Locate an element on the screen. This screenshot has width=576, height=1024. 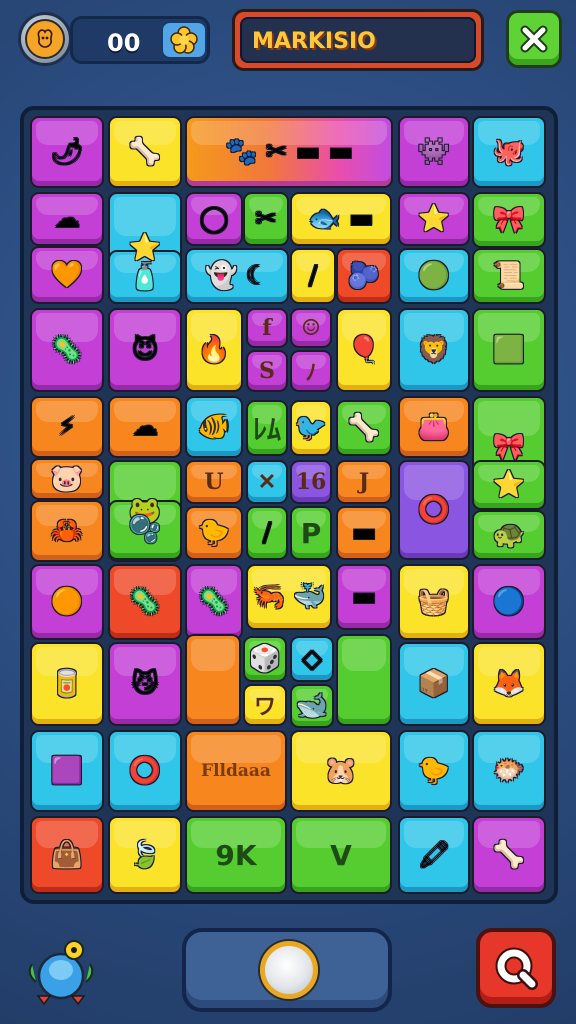
tile-icon: 🦊 is located at coordinates (509, 684).